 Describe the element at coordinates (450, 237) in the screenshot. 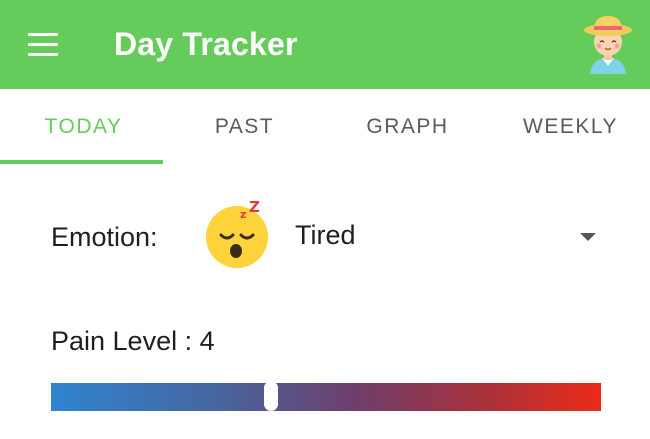

I see `emotion-dropdown: Tired` at that location.